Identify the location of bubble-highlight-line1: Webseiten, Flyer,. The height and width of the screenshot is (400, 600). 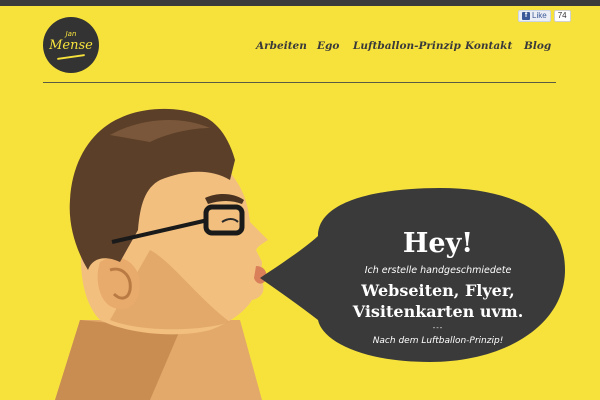
(438, 290).